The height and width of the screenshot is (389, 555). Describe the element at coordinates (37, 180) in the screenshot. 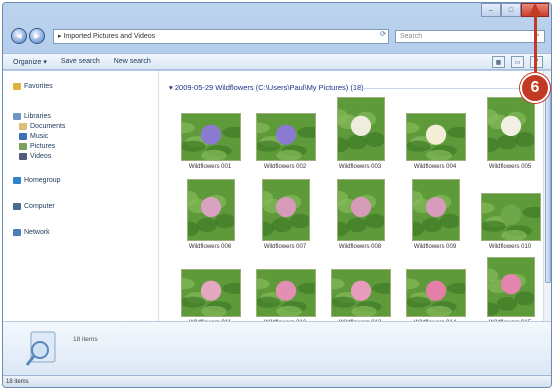

I see `nav-item-homegroup: Homegroup` at that location.